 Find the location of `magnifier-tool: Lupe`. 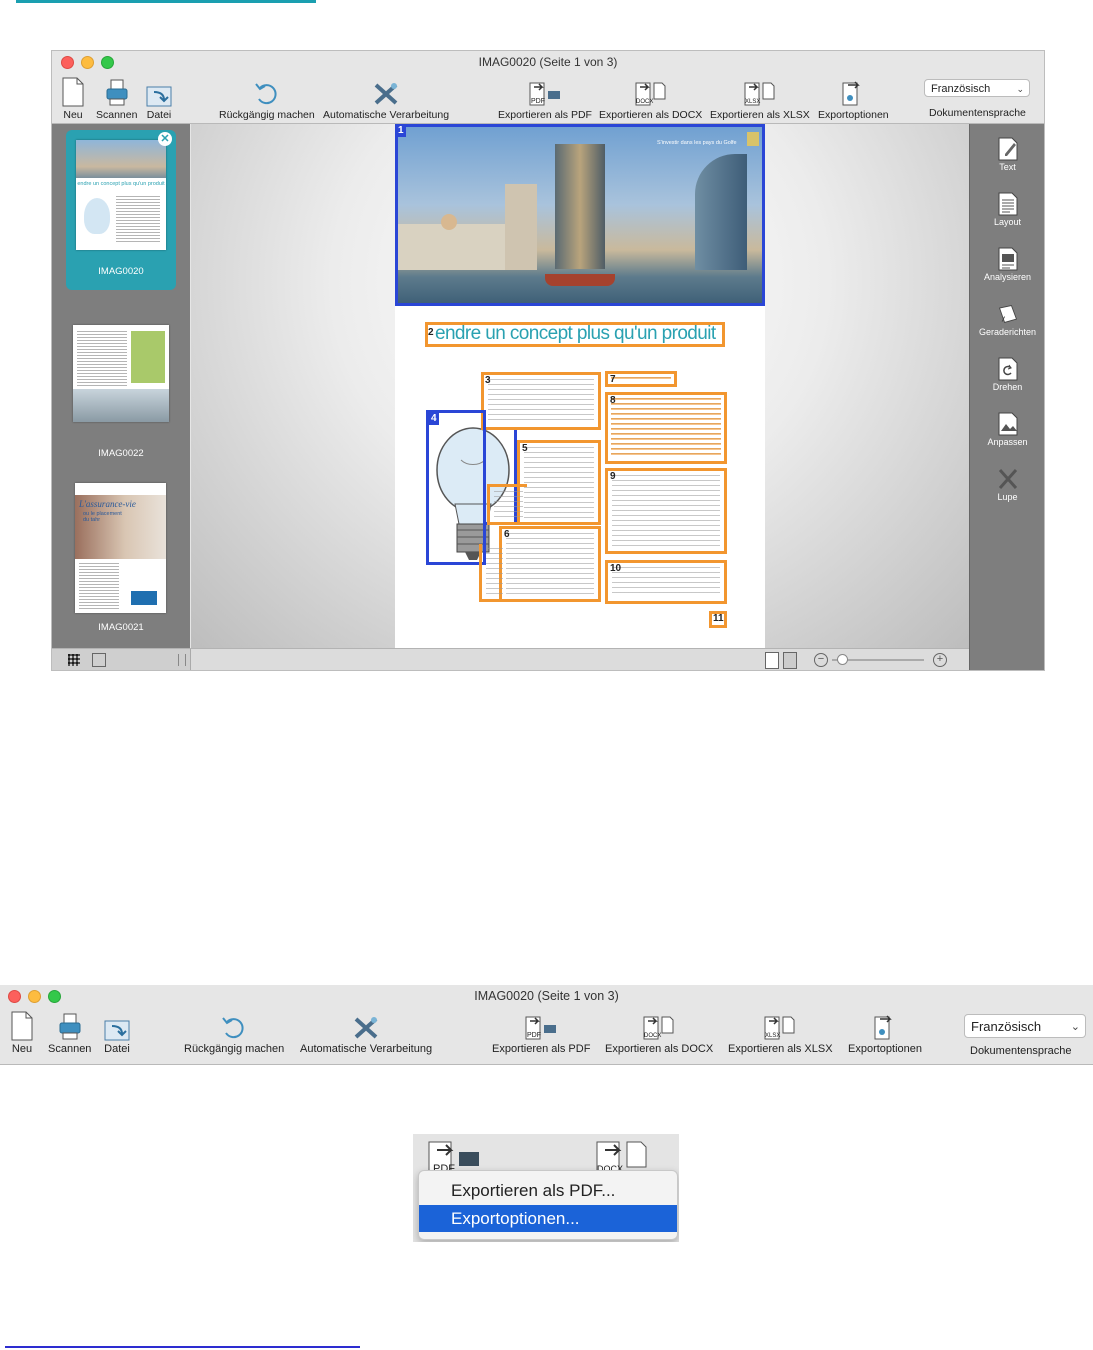

magnifier-tool: Lupe is located at coordinates (1007, 484).